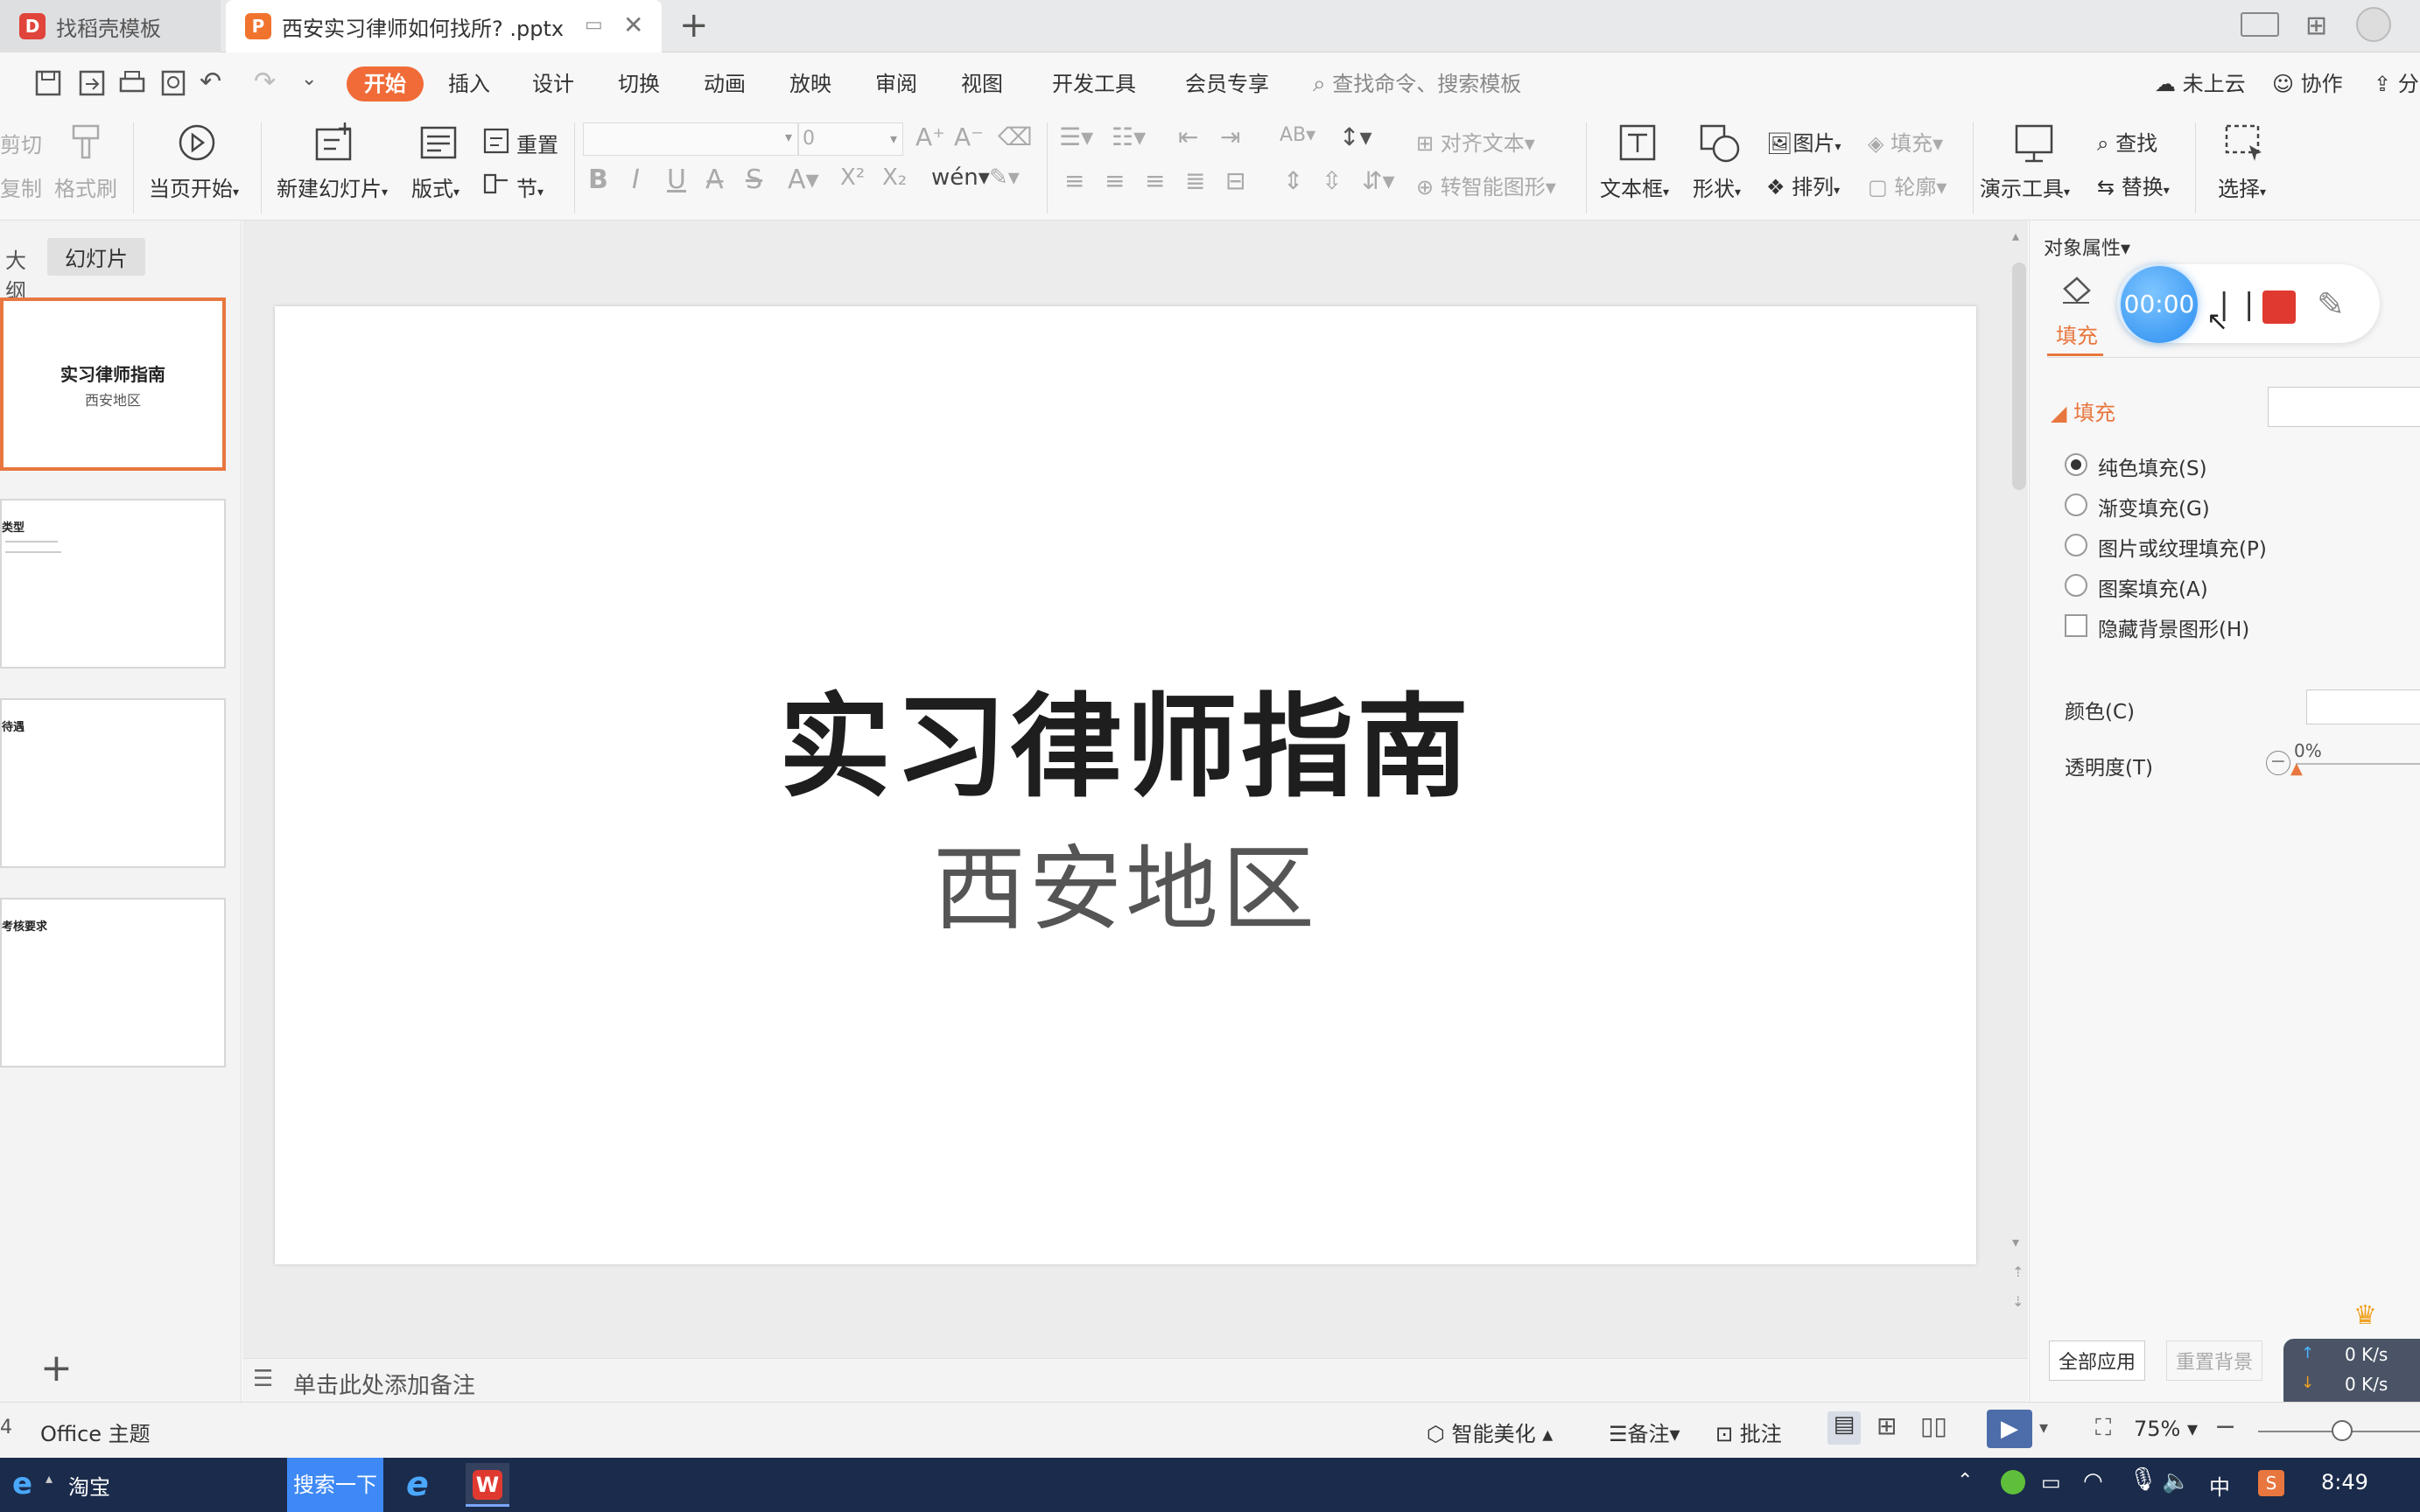 The width and height of the screenshot is (2420, 1512). What do you see at coordinates (2076, 545) in the screenshot?
I see `radio-picture-fill` at bounding box center [2076, 545].